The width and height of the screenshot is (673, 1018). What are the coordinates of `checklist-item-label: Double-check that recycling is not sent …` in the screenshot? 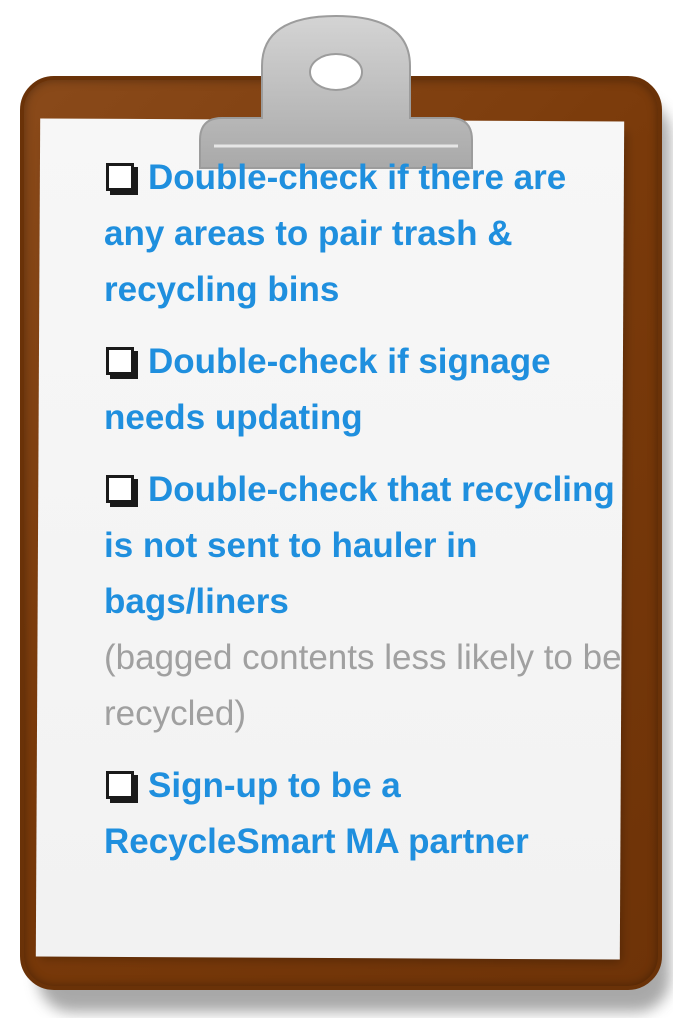 It's located at (359, 545).